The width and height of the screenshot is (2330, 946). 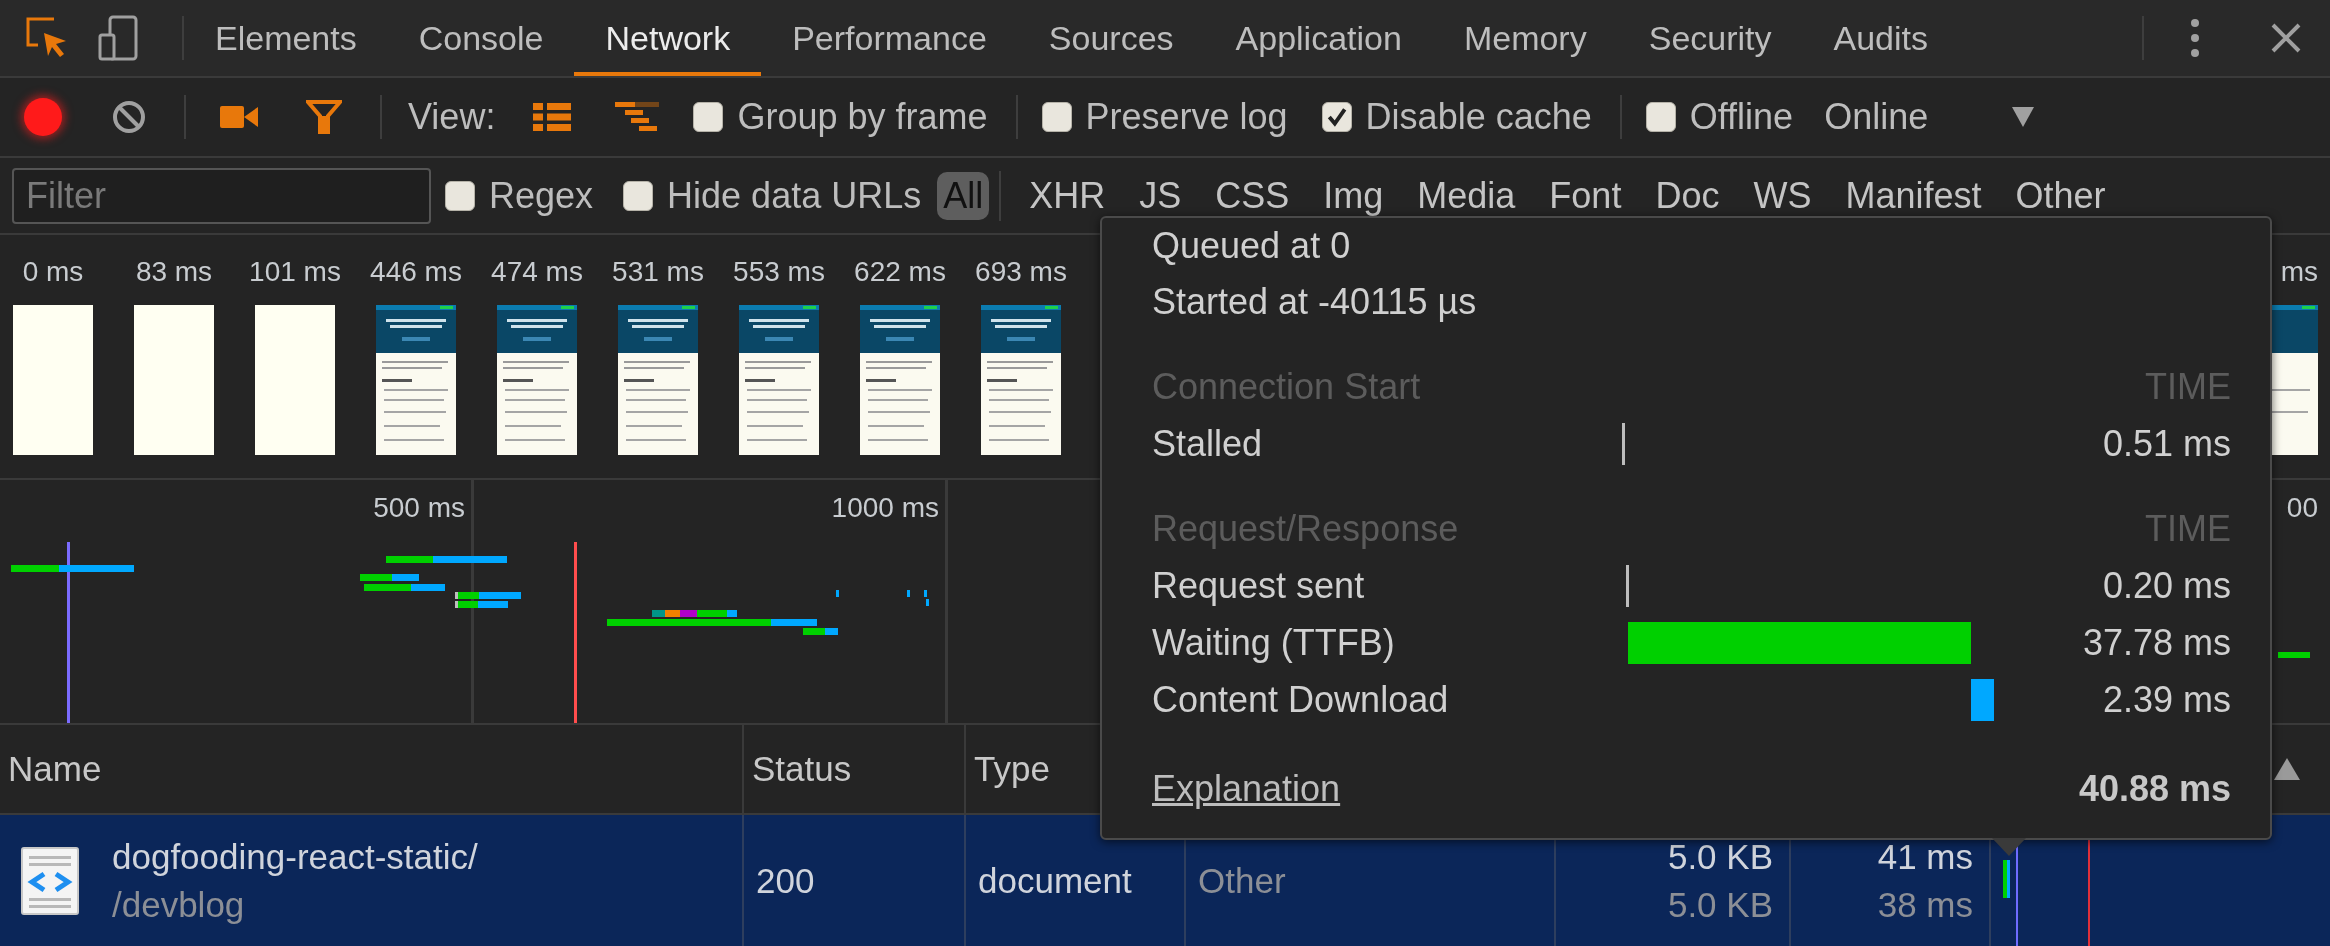 What do you see at coordinates (50, 880) in the screenshot?
I see `html-document-icon` at bounding box center [50, 880].